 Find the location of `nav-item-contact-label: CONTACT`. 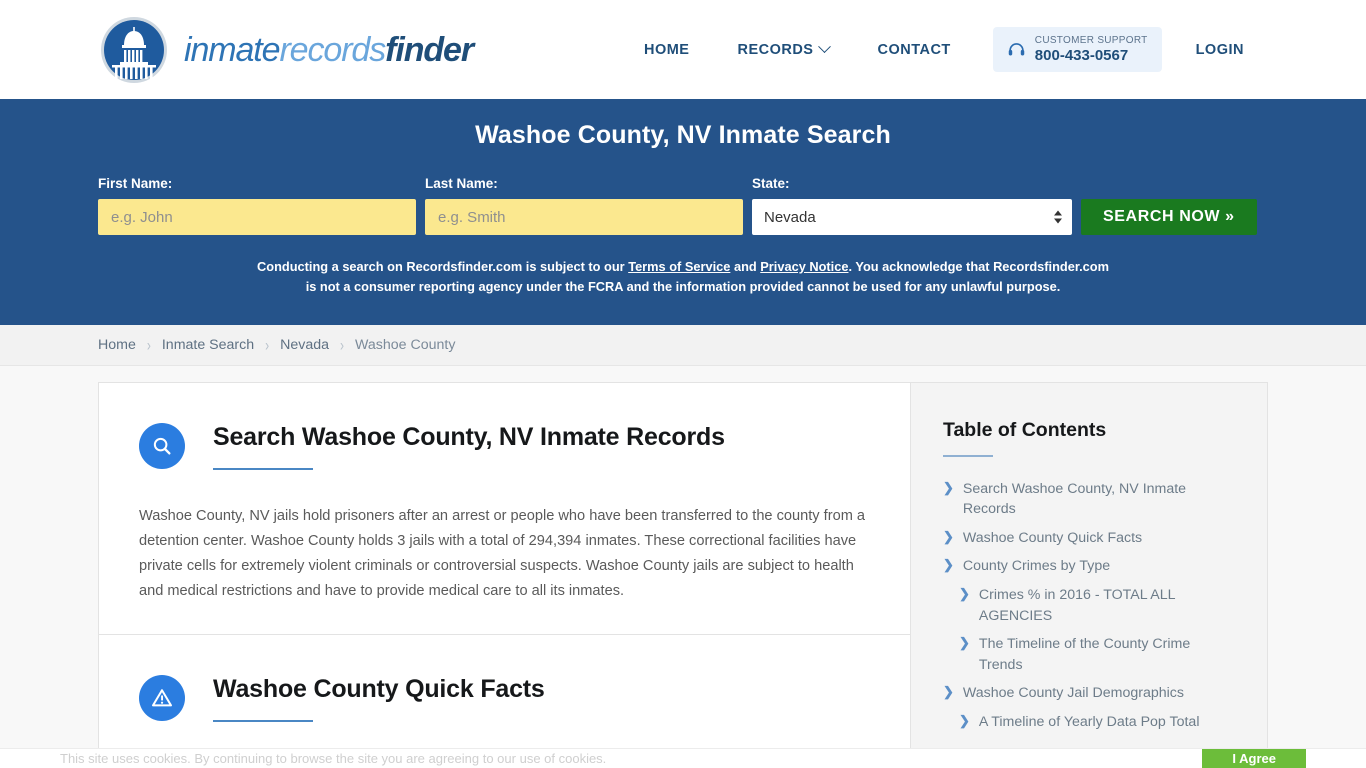

nav-item-contact-label: CONTACT is located at coordinates (914, 49).